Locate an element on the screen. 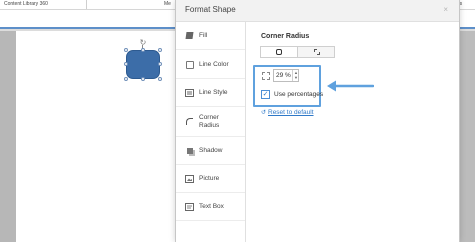 The width and height of the screenshot is (475, 242). nav-item-line-color: Line Color is located at coordinates (210, 65).